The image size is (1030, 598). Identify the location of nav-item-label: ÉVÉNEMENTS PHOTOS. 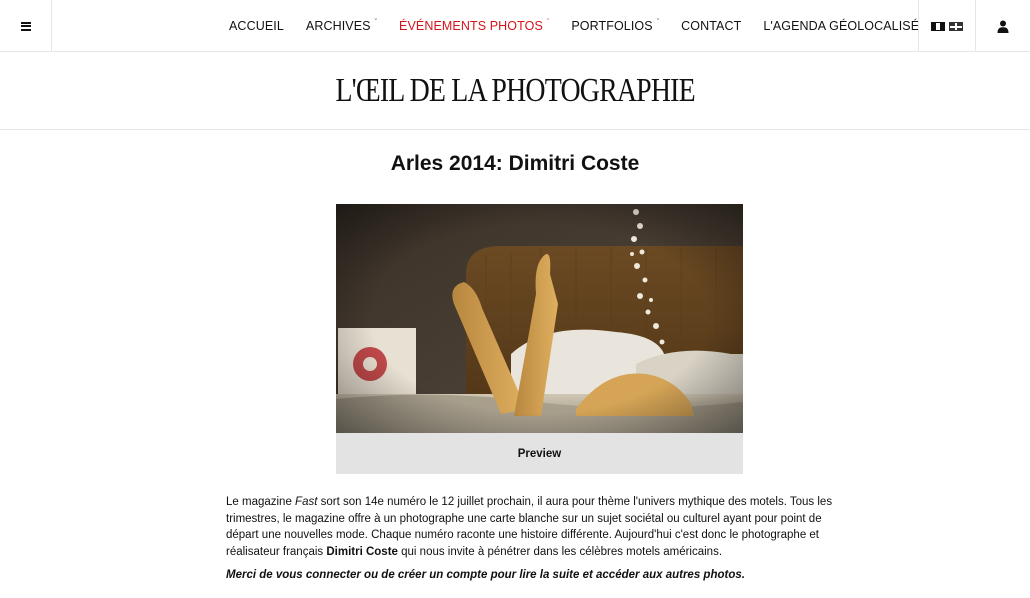
(471, 26).